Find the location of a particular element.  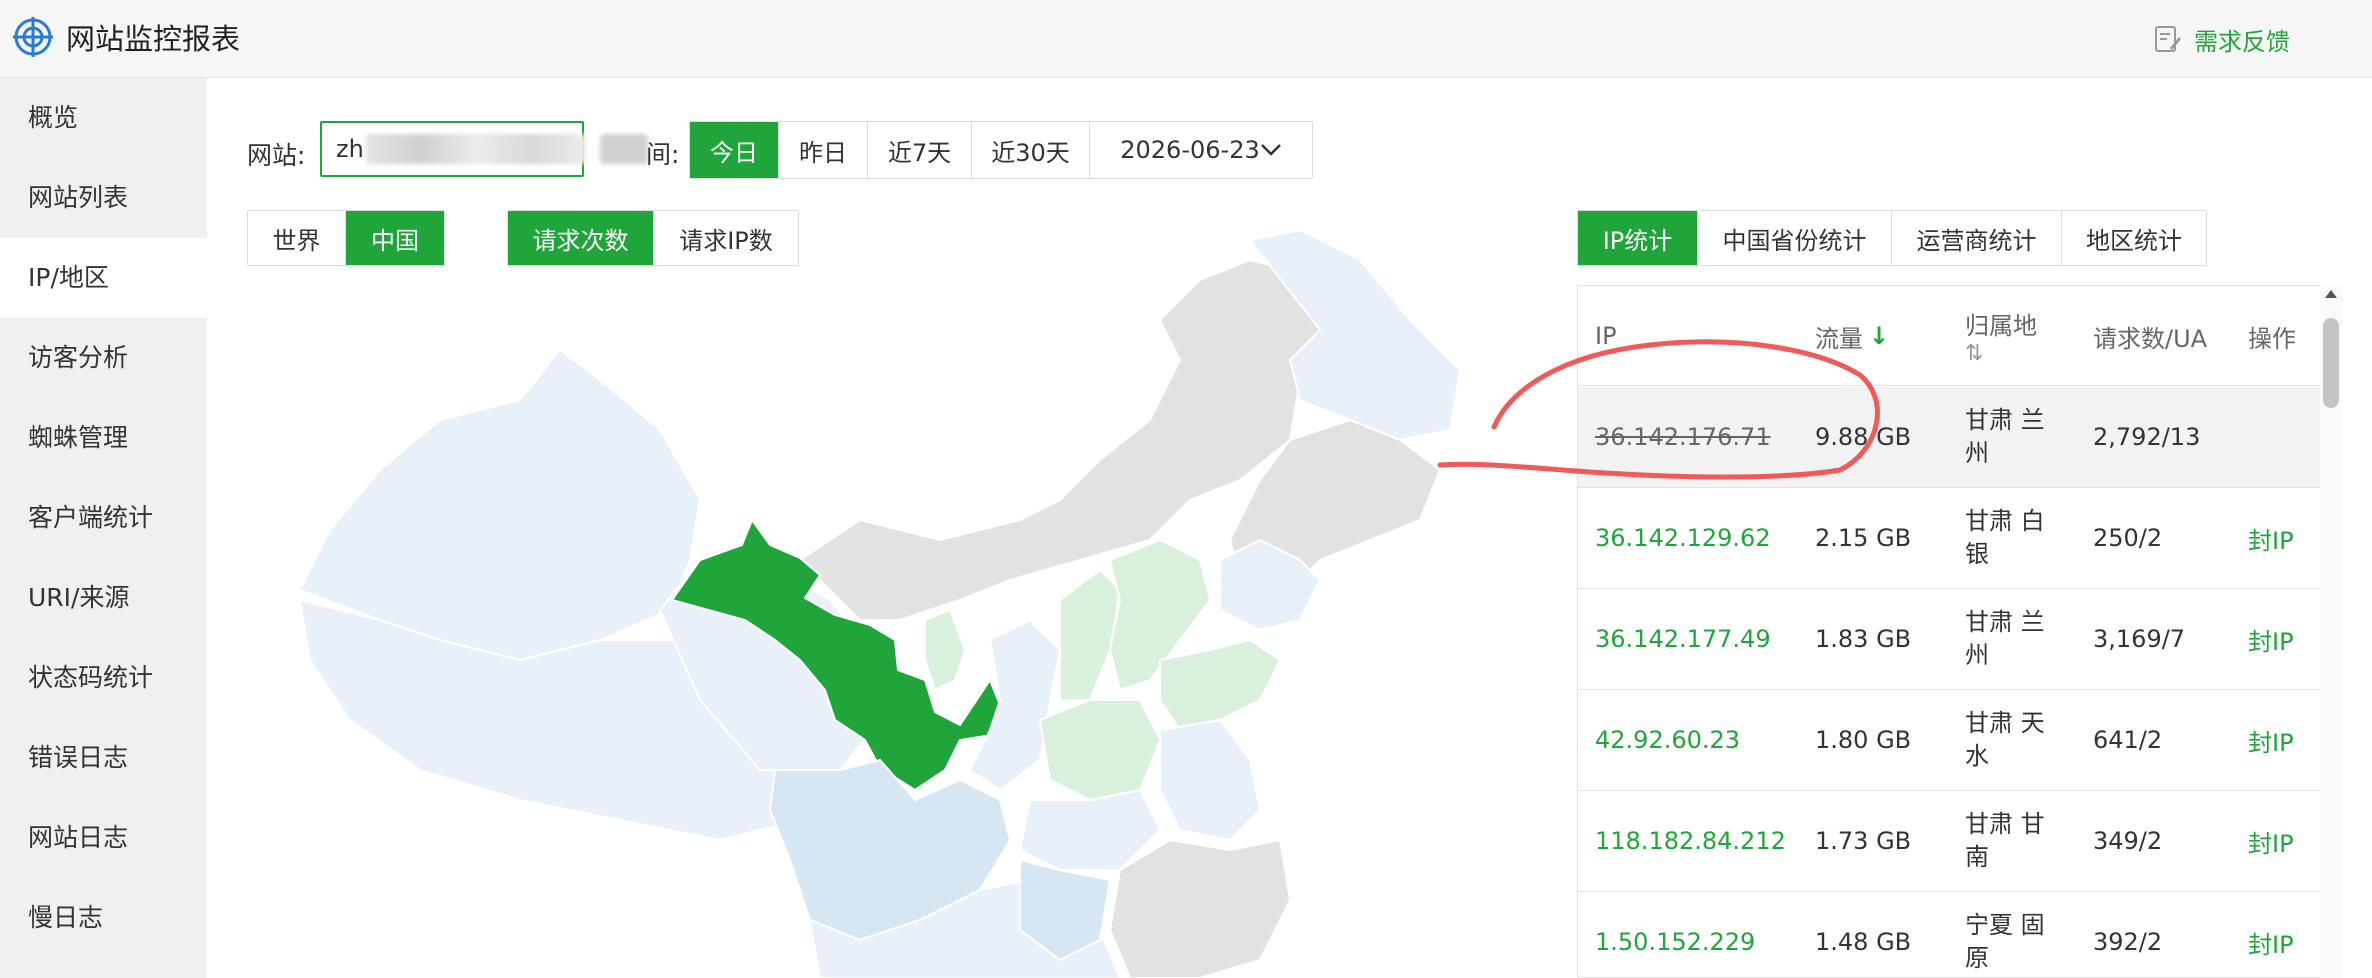

time-label: 间: is located at coordinates (663, 154).